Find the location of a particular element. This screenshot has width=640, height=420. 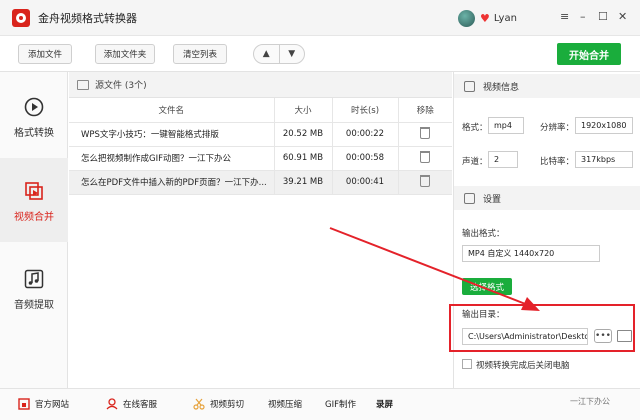

video-compress-label: 视频压缩 is located at coordinates (285, 405).